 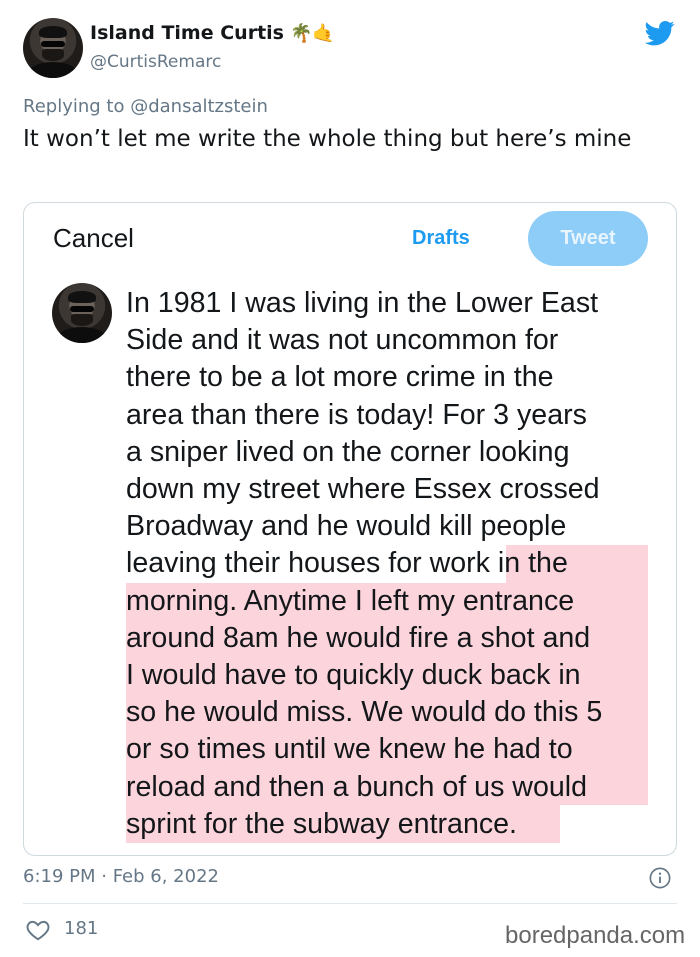 I want to click on divider, so click(x=350, y=903).